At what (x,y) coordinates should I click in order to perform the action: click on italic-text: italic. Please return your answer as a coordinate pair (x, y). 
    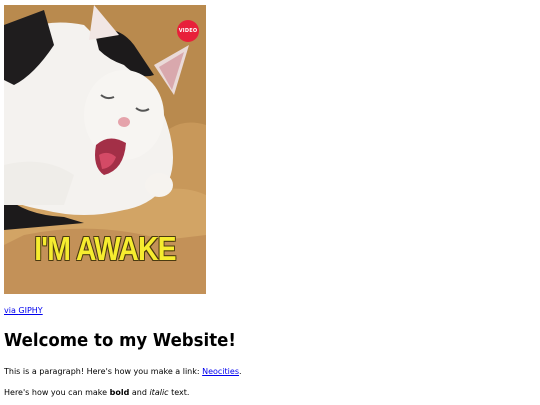
    Looking at the image, I should click on (159, 392).